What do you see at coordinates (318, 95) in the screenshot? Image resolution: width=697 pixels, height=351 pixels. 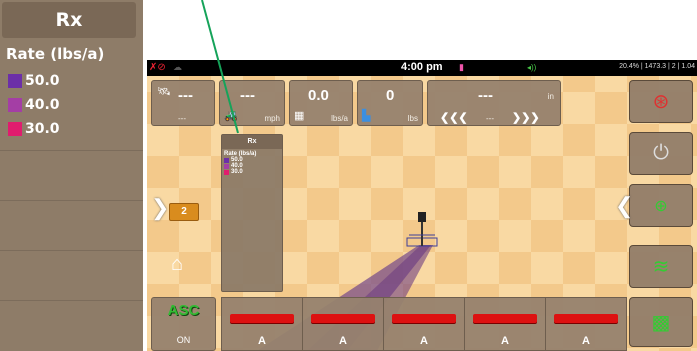 I see `rate-value: 0.0` at bounding box center [318, 95].